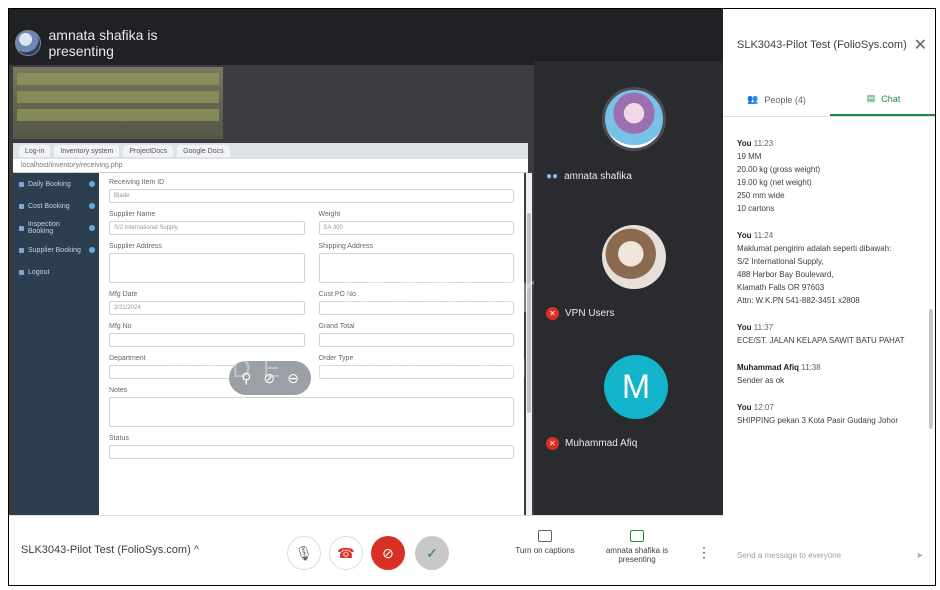  What do you see at coordinates (529, 344) in the screenshot?
I see `shared-scrollbar` at bounding box center [529, 344].